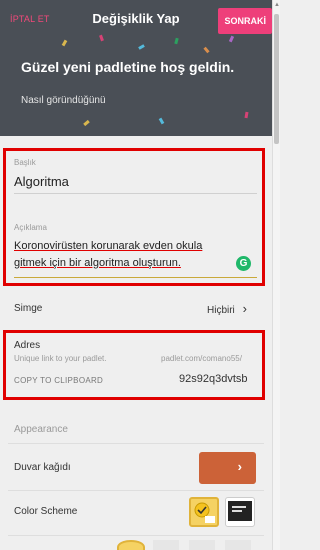 The height and width of the screenshot is (550, 320). Describe the element at coordinates (27, 345) in the screenshot. I see `address-label: Adres` at that location.